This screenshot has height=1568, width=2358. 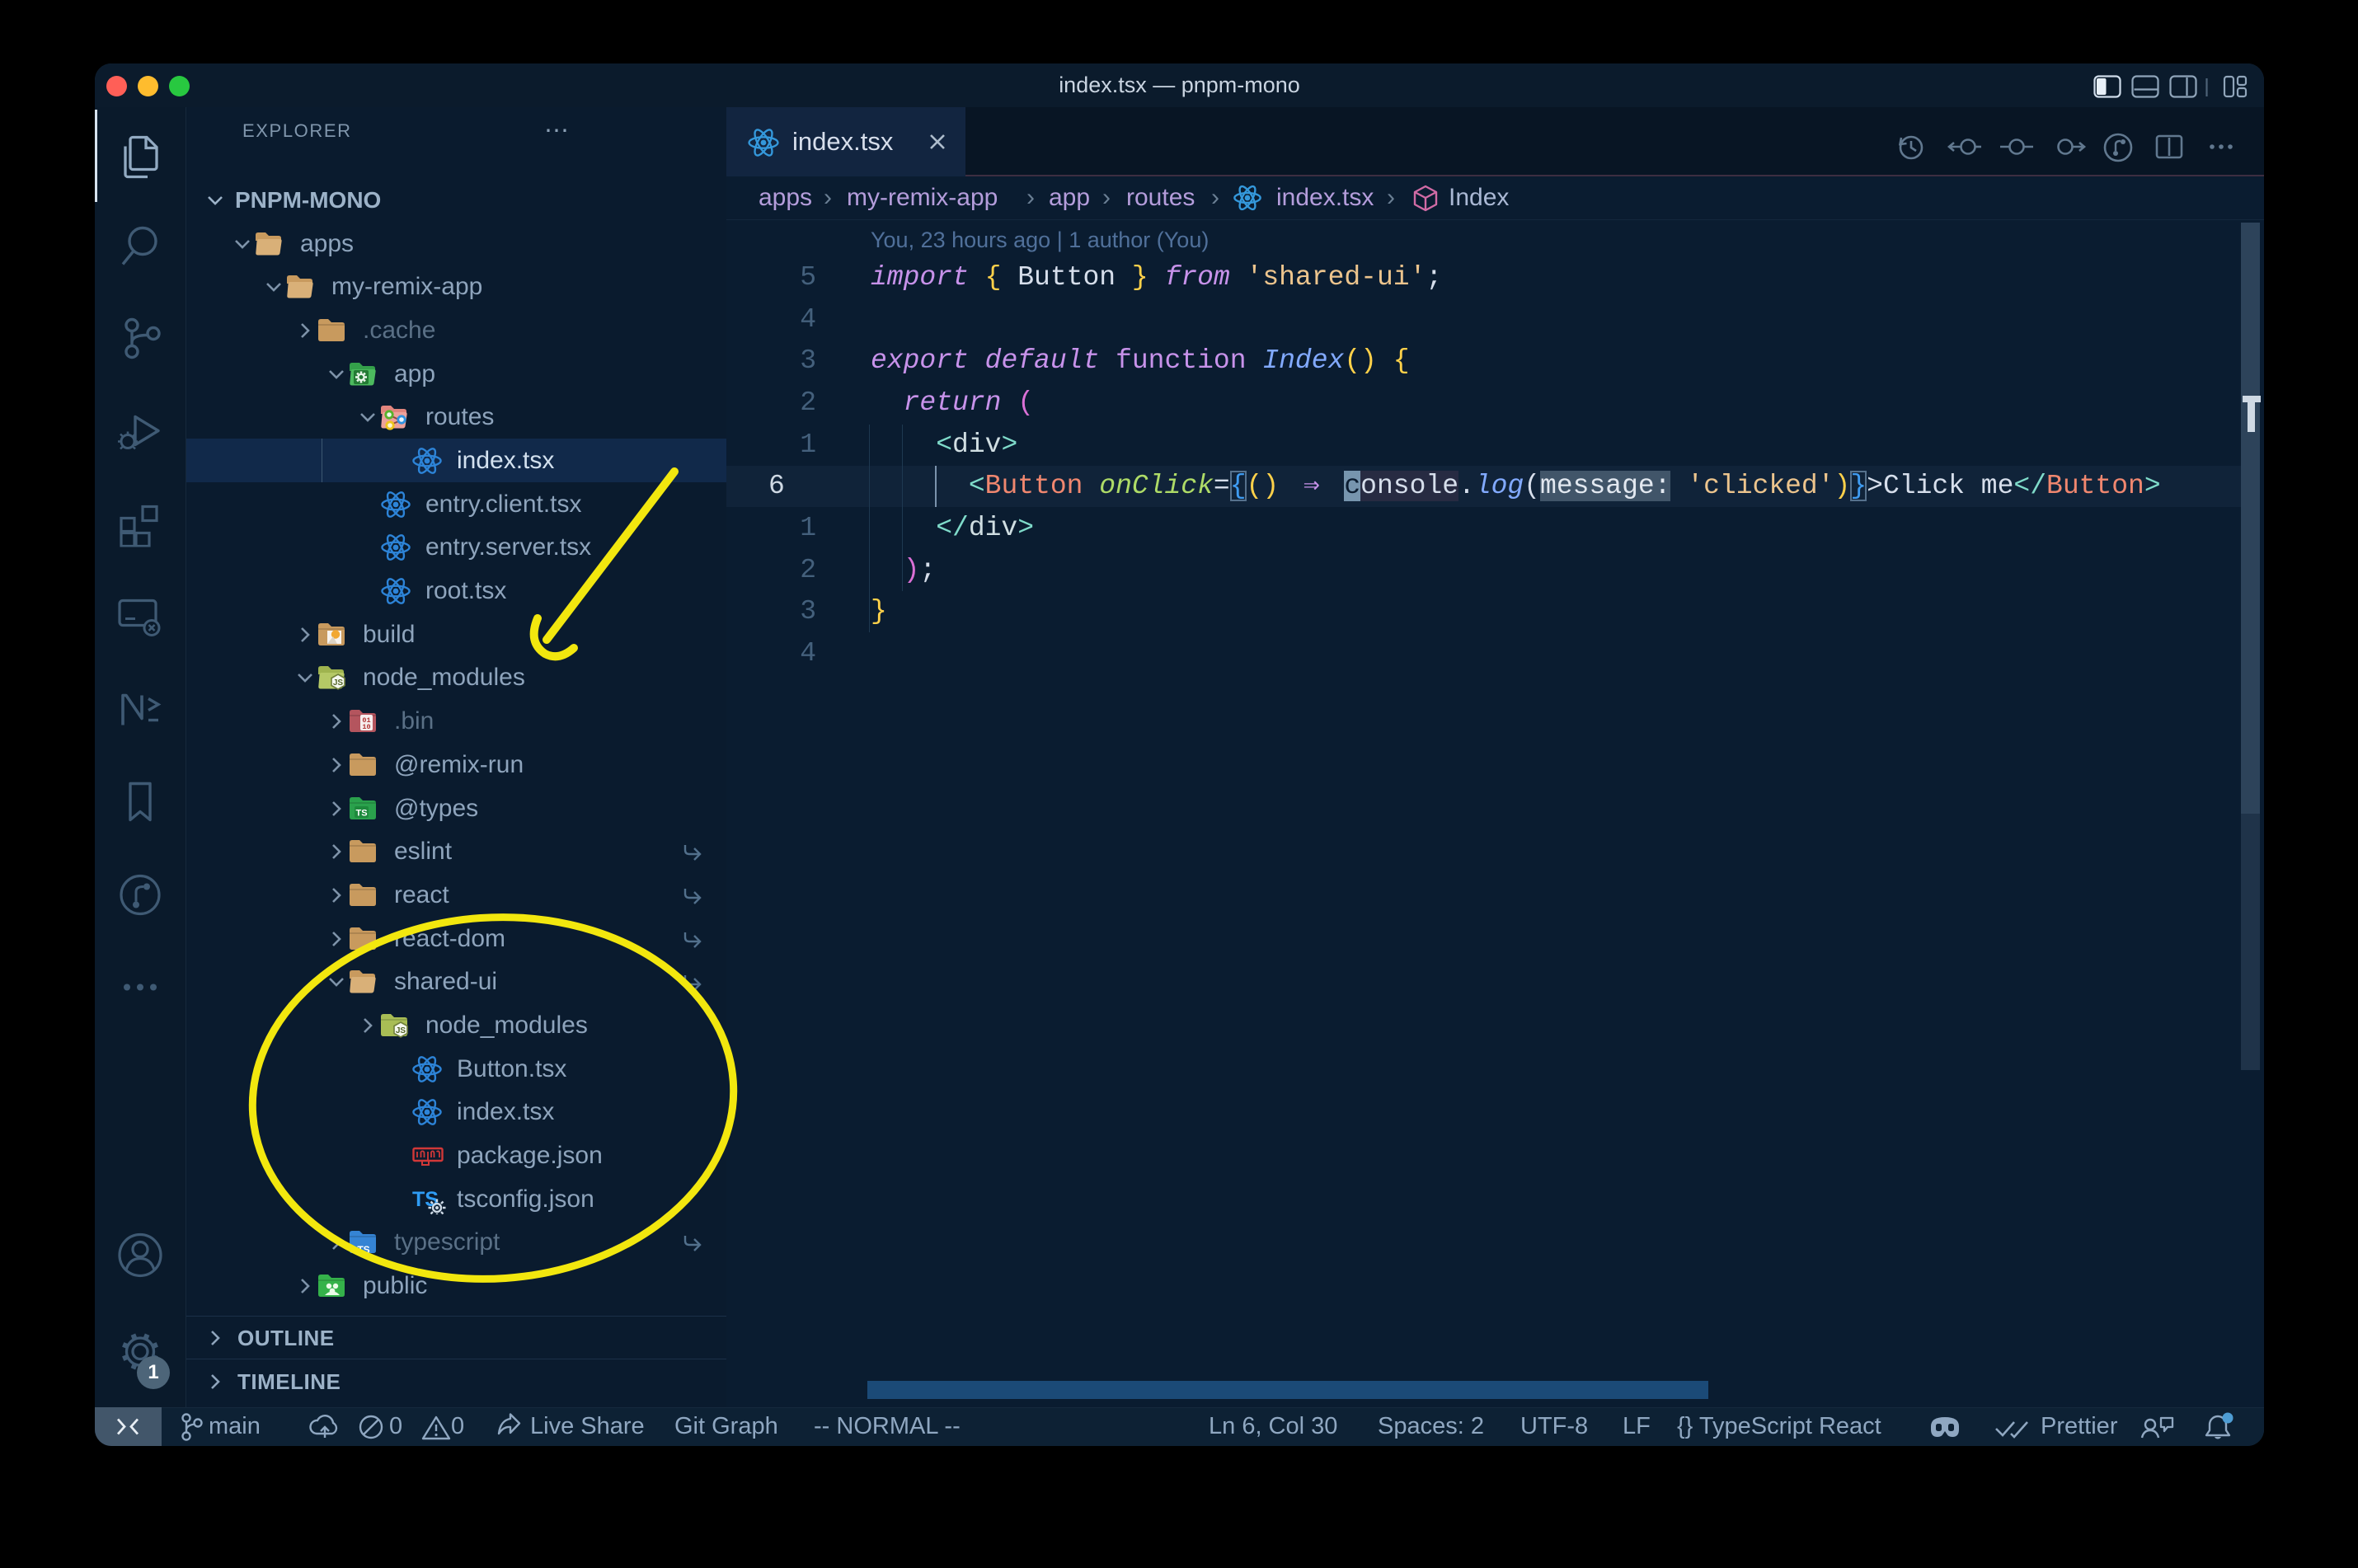 I want to click on svg-text: 10, so click(x=366, y=727).